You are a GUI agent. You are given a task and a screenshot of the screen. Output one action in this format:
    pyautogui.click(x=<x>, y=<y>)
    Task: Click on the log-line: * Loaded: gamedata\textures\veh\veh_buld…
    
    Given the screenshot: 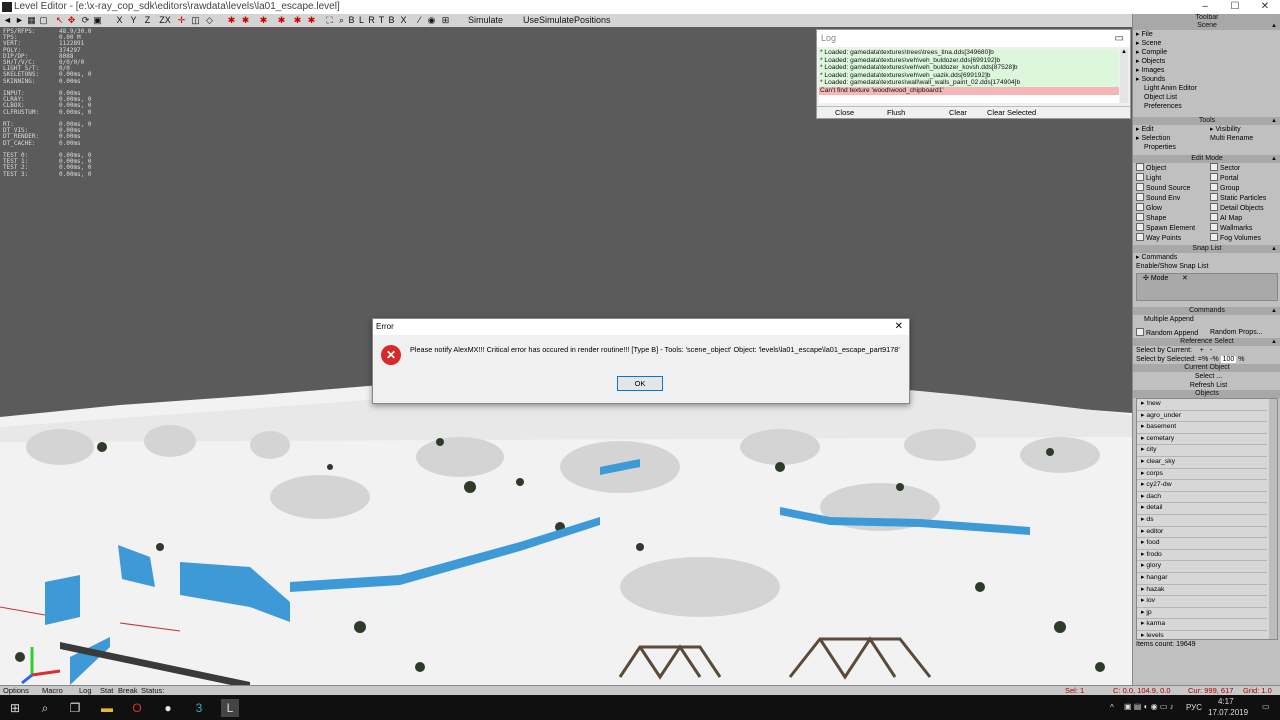 What is the action you would take?
    pyautogui.click(x=969, y=60)
    